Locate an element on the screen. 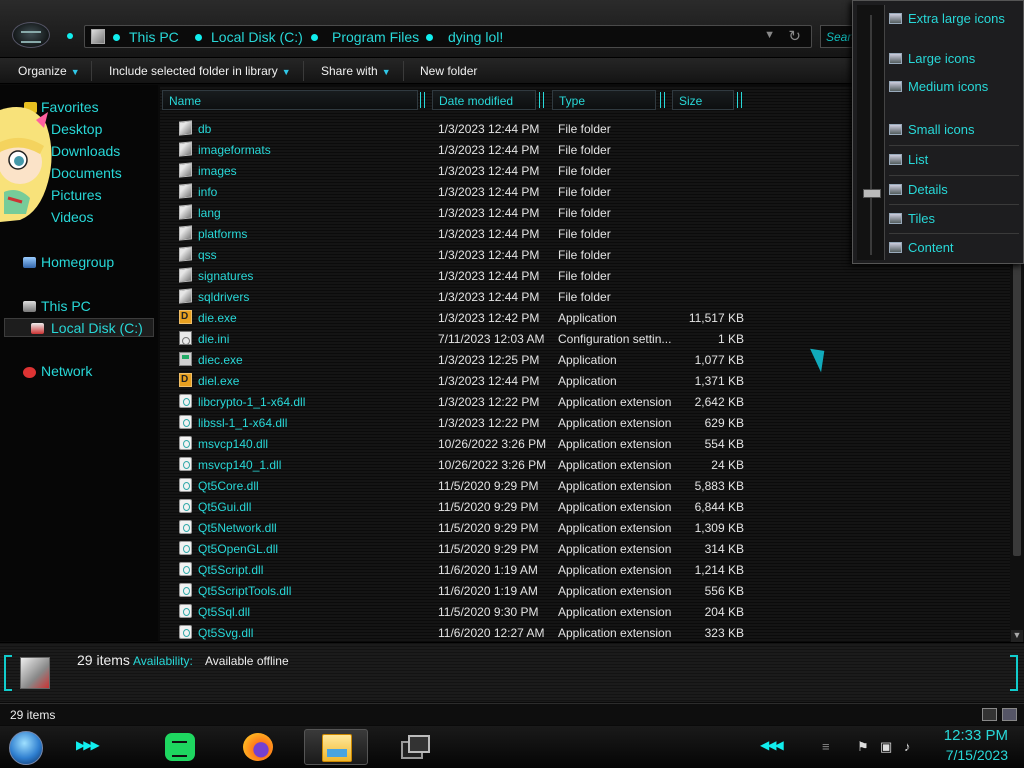  file-row: db 1/3/2023 12:44 PM File folder is located at coordinates (460, 128).